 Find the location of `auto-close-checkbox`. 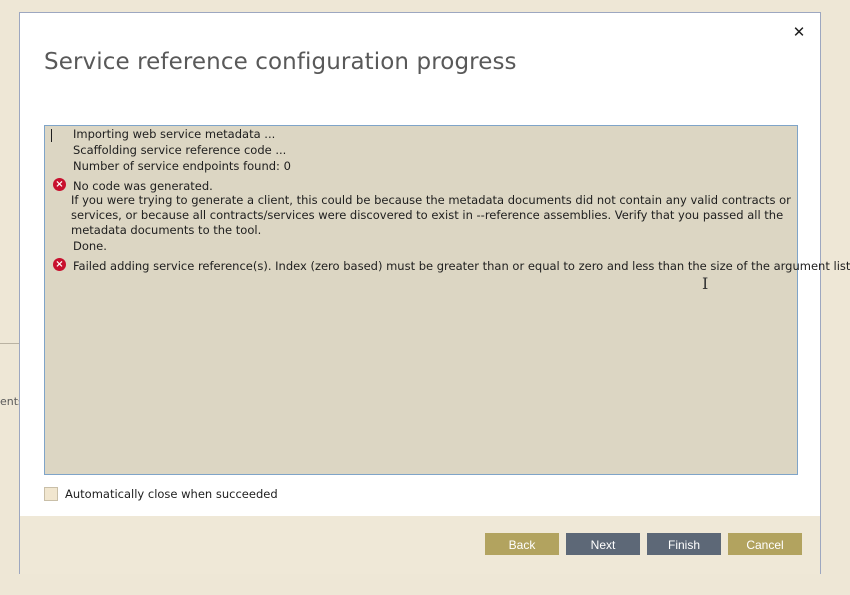

auto-close-checkbox is located at coordinates (51, 494).